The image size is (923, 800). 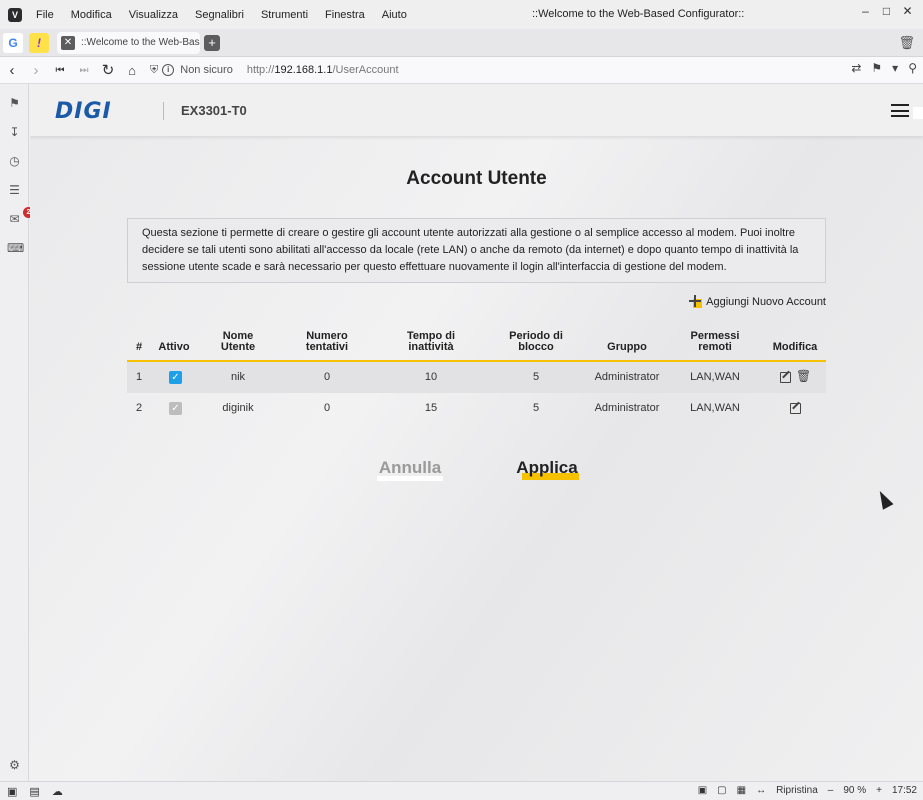 I want to click on zoom-reset-button: Ripristina, so click(x=797, y=790).